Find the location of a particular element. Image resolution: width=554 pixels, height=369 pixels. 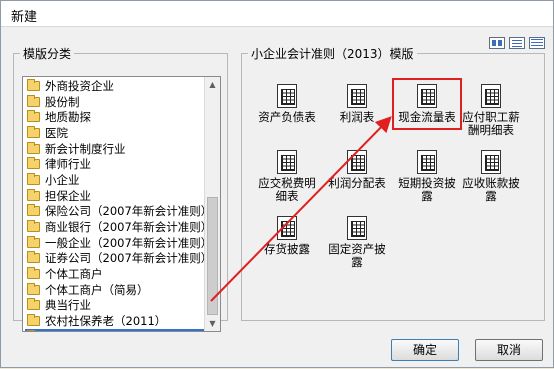

category-item: 新会计制度行业 is located at coordinates (115, 149).